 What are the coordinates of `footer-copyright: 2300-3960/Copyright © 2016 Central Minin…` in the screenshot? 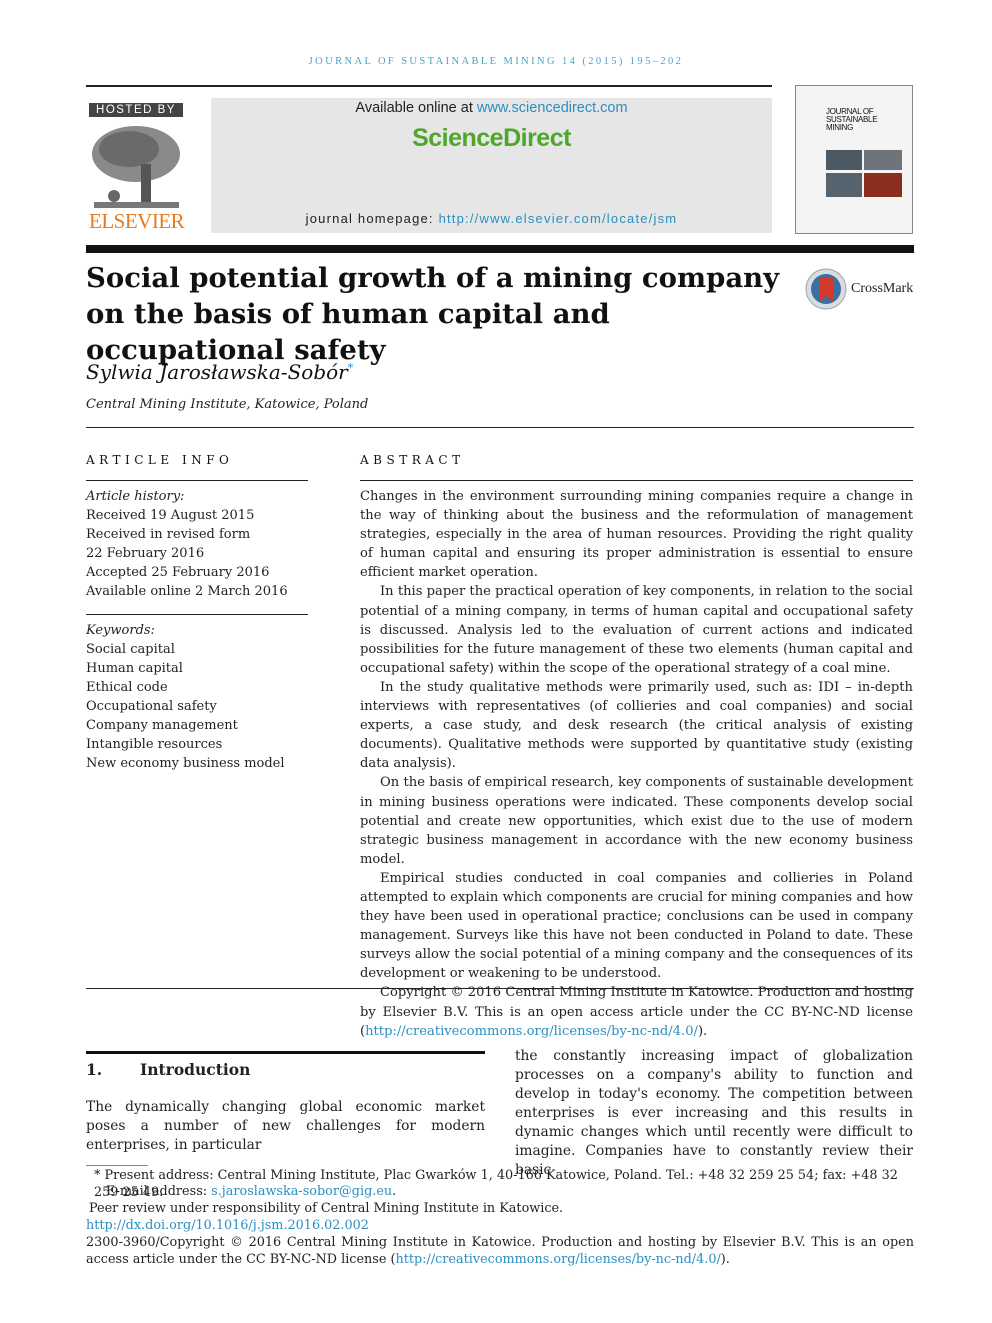 It's located at (500, 1251).